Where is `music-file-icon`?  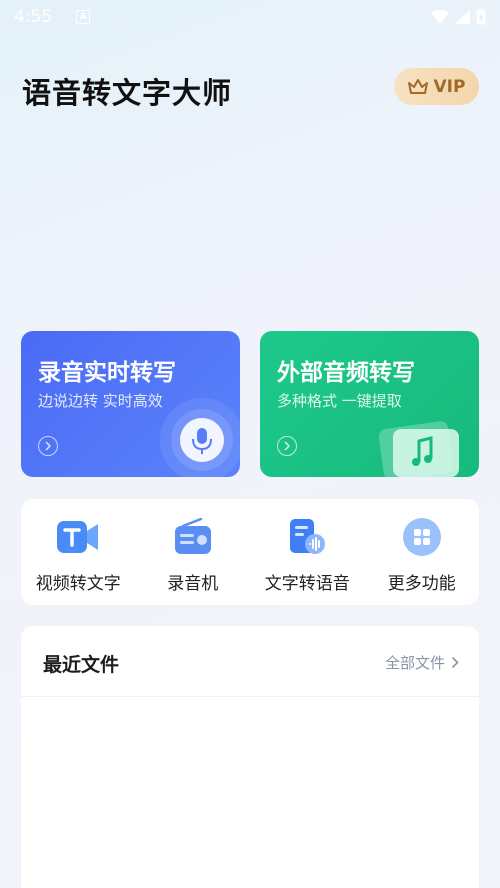 music-file-icon is located at coordinates (419, 449).